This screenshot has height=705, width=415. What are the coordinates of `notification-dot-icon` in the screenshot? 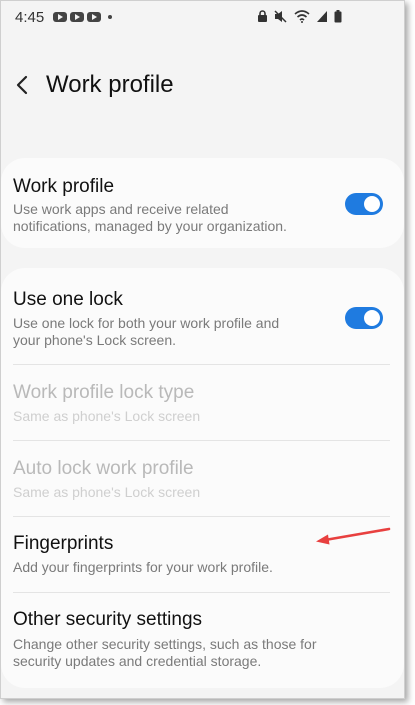 It's located at (110, 17).